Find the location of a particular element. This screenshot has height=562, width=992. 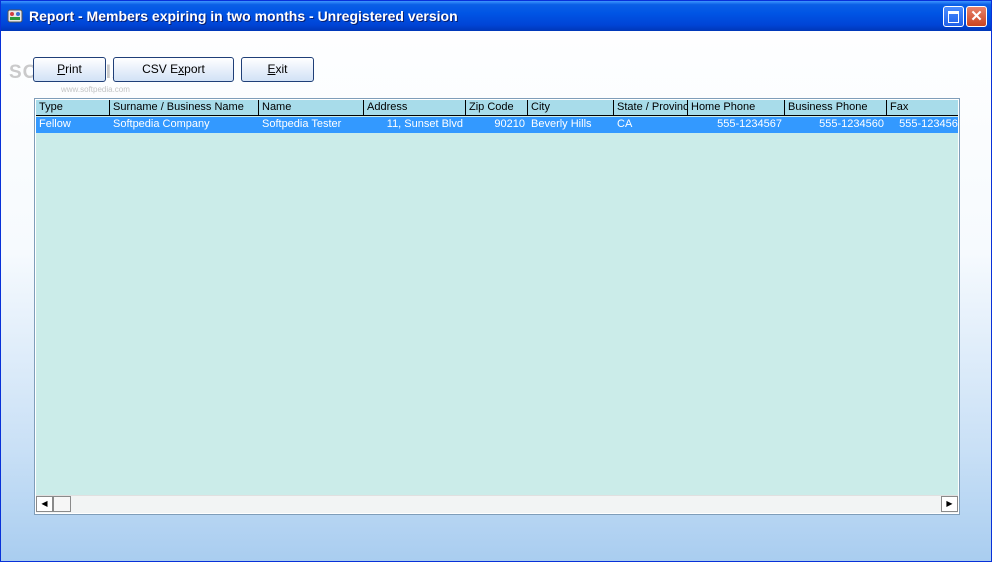

print-accel: P is located at coordinates (61, 69).